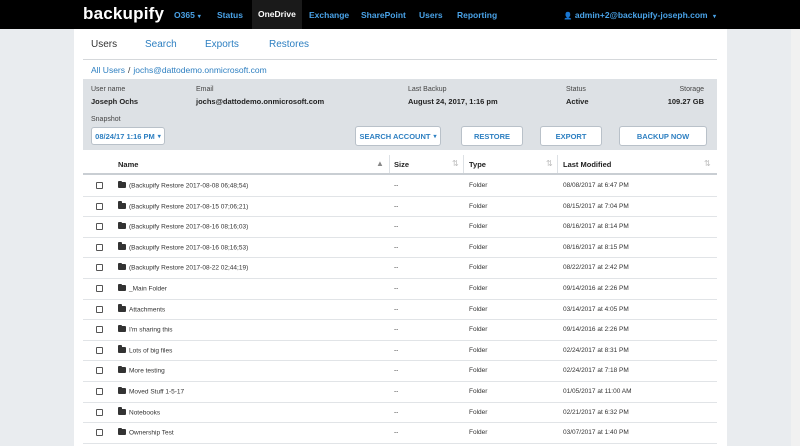 This screenshot has height=446, width=800. Describe the element at coordinates (189, 268) in the screenshot. I see `file-name: (Backupify Restore 2017-08-22 02;44;19)` at that location.